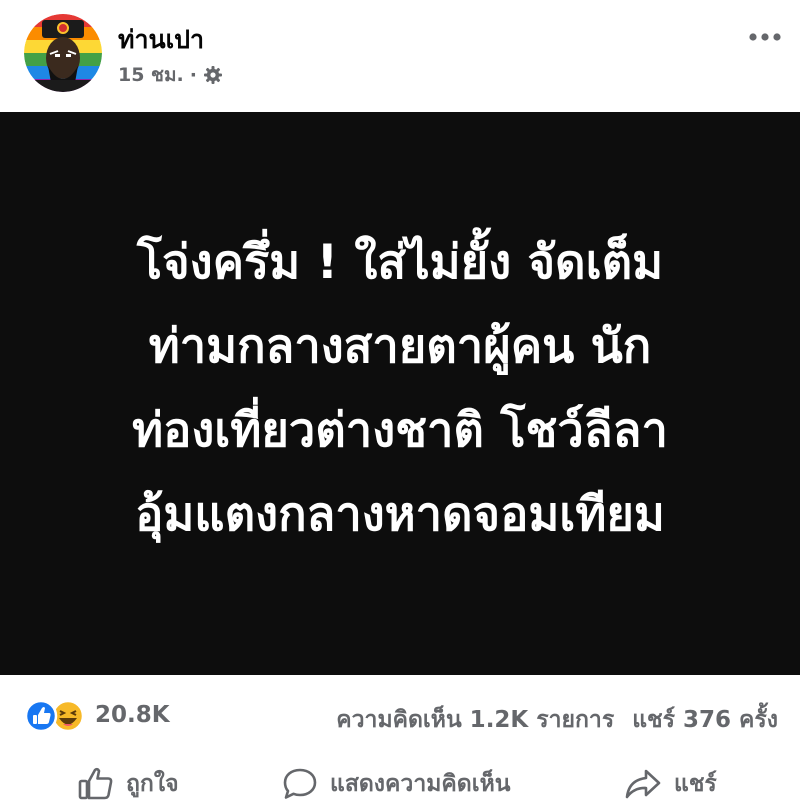  Describe the element at coordinates (670, 784) in the screenshot. I see `share-button: แชร์` at that location.